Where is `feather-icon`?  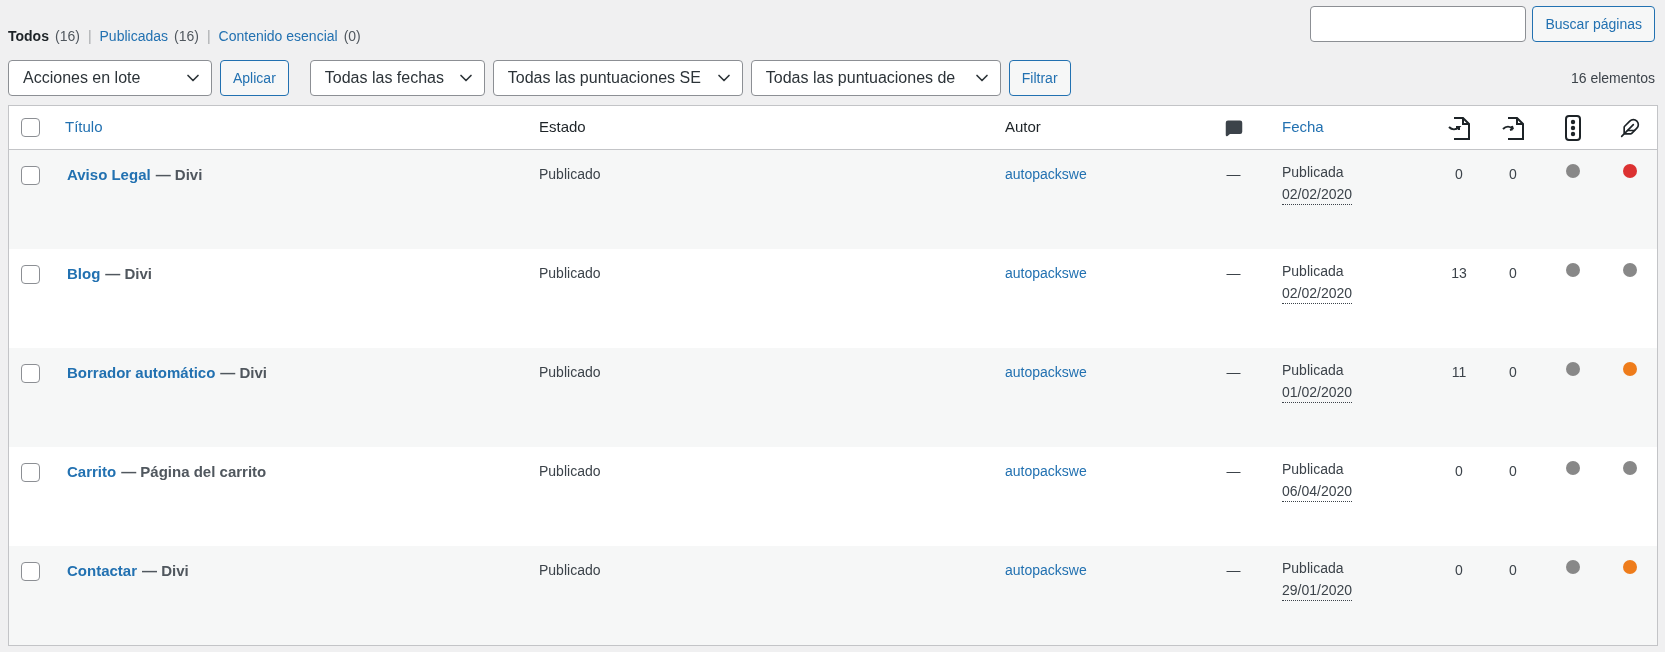
feather-icon is located at coordinates (1629, 127).